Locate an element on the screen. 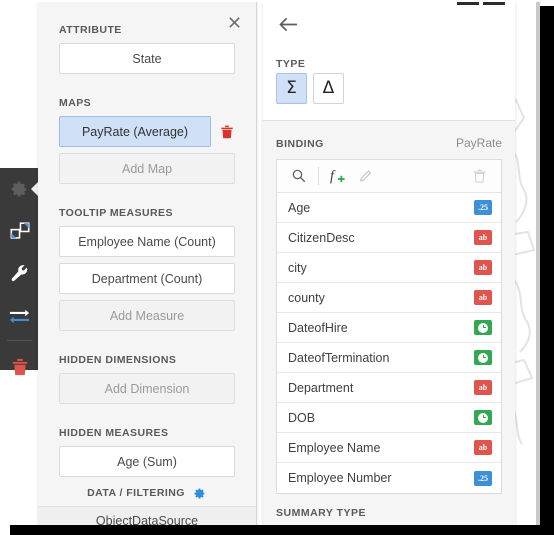 The image size is (554, 535). layers-icon is located at coordinates (19, 230).